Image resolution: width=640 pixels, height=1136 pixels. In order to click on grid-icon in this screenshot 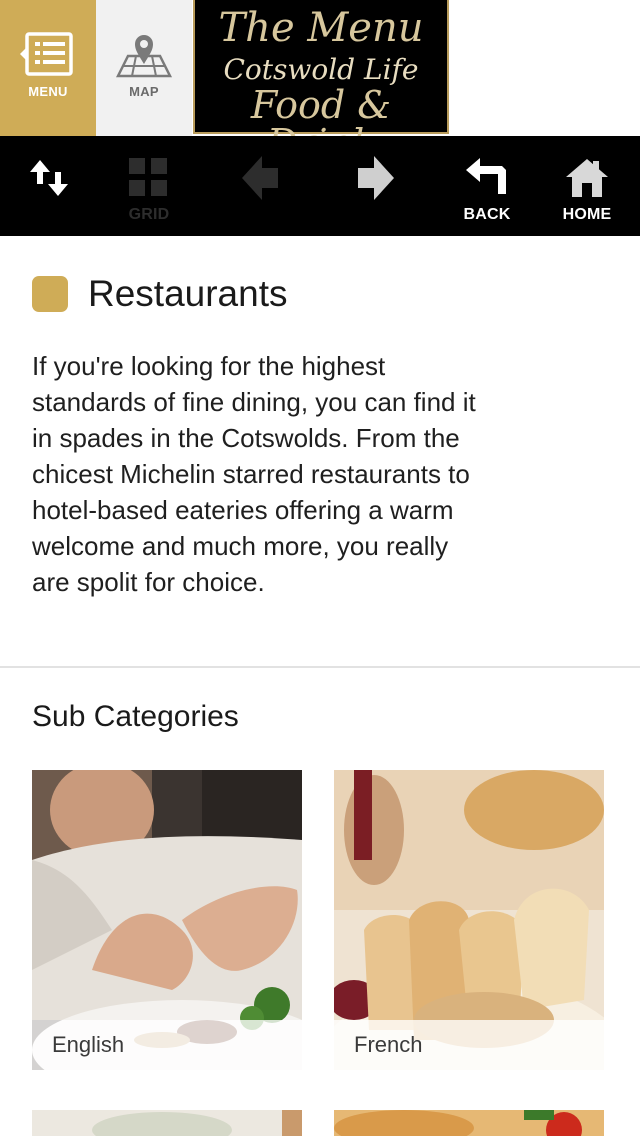, I will do `click(149, 178)`.